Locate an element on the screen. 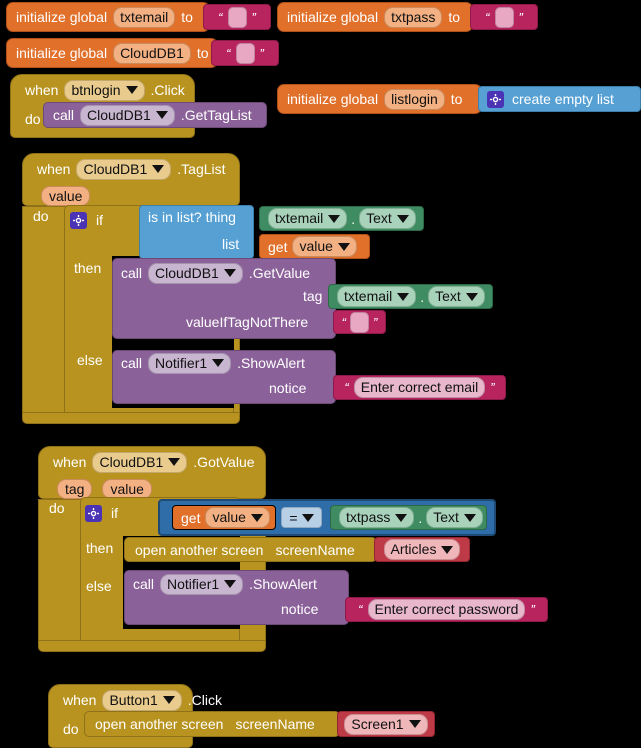  screen-name-block-screen1: Screen1 is located at coordinates (386, 724).